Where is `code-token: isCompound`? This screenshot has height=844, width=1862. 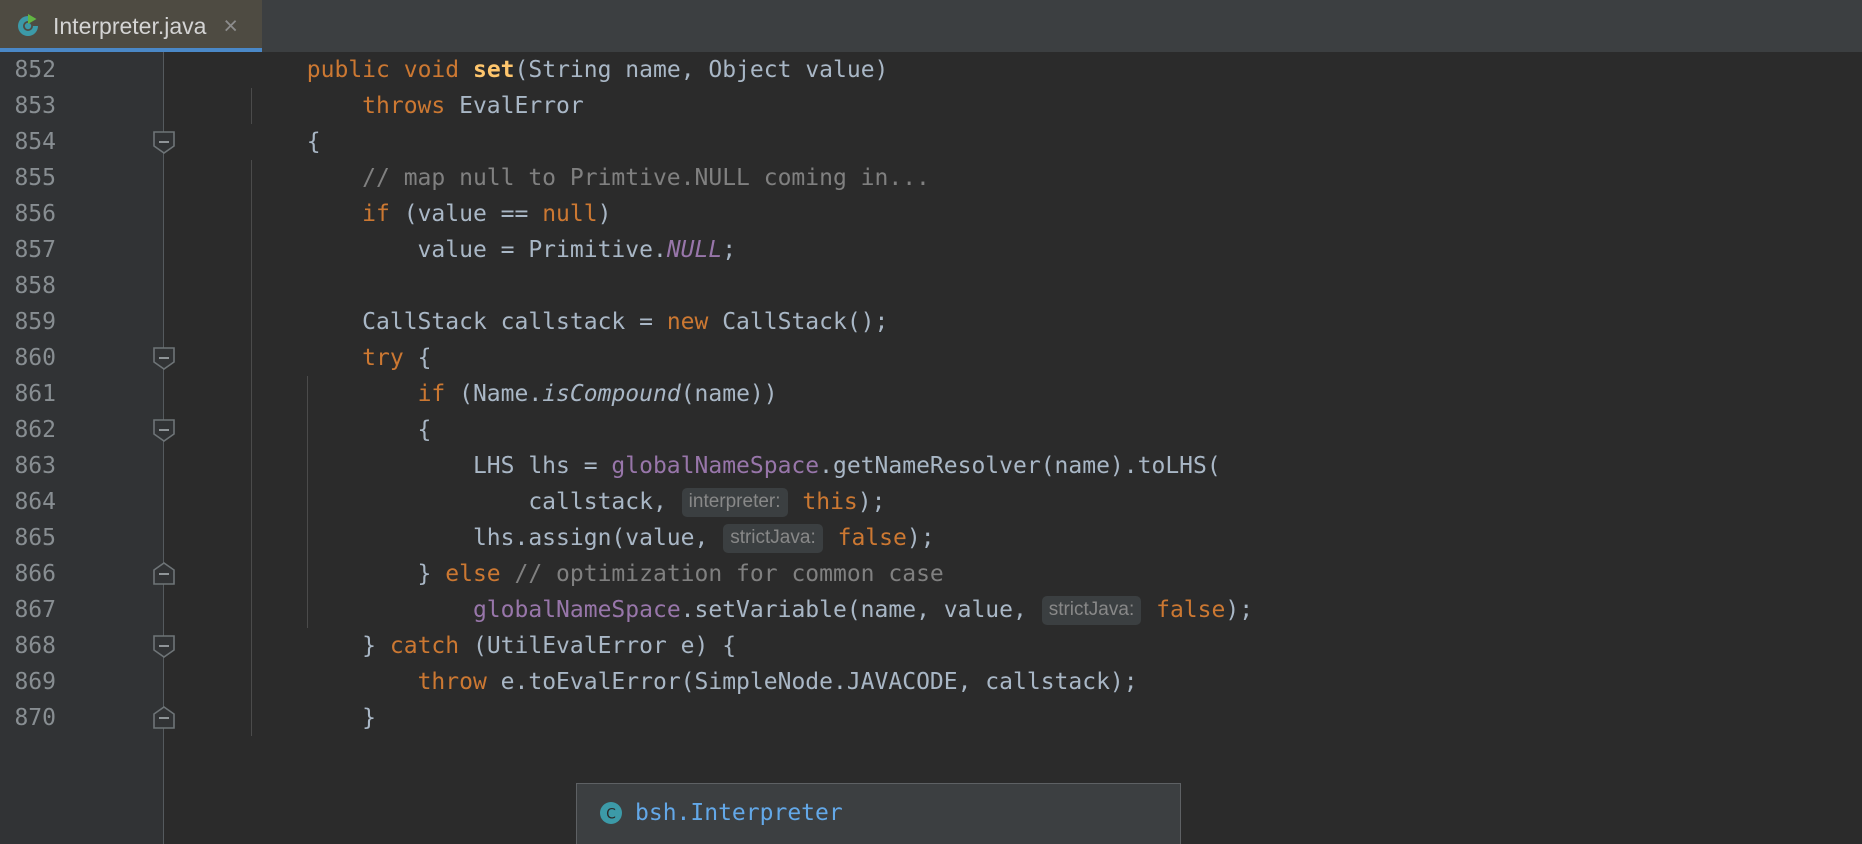
code-token: isCompound is located at coordinates (611, 394).